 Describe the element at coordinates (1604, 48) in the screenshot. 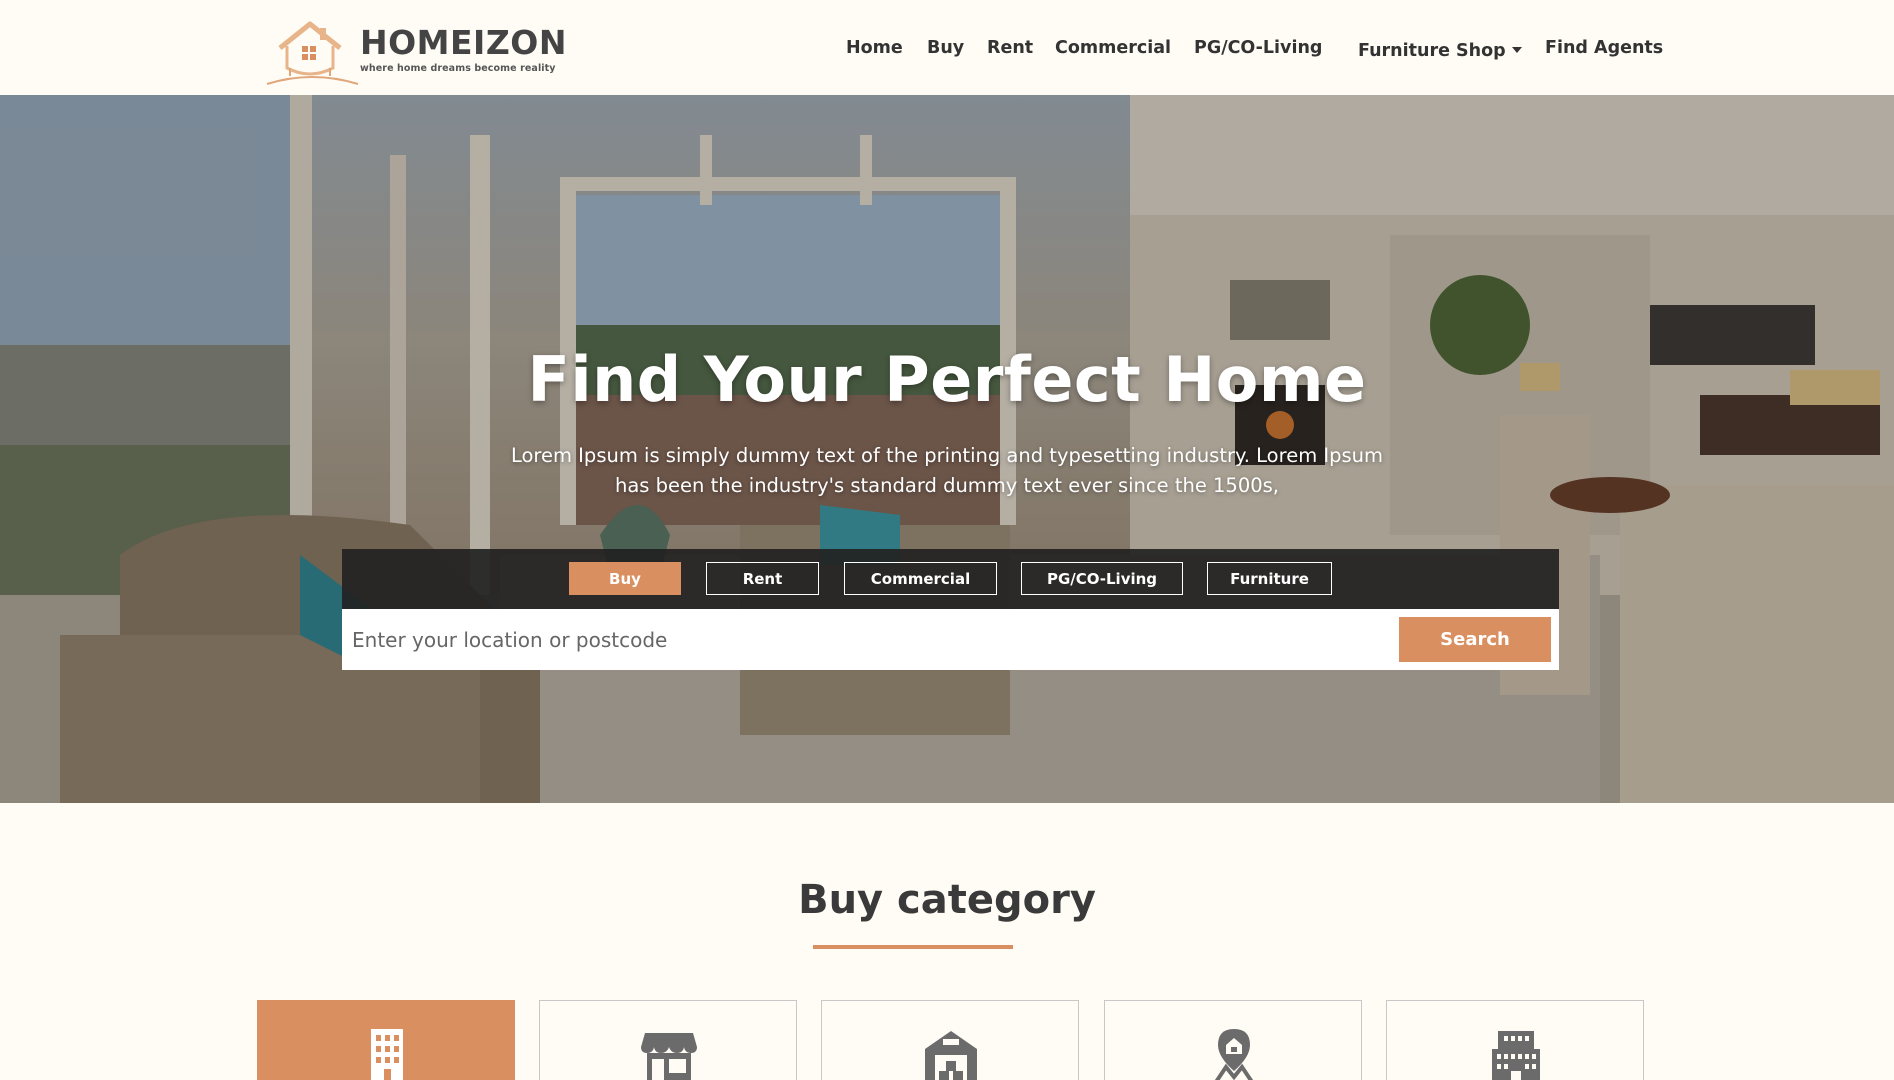

I see `nav-find-agents: Find Agents` at that location.